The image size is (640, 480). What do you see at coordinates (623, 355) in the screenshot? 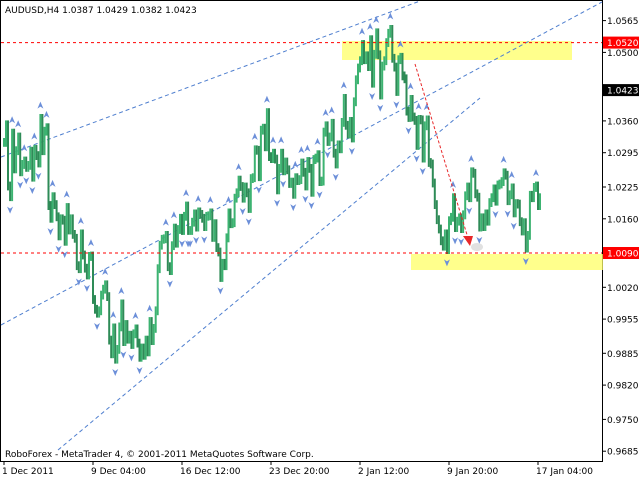
I see `y-tick-label: 0.9885` at bounding box center [623, 355].